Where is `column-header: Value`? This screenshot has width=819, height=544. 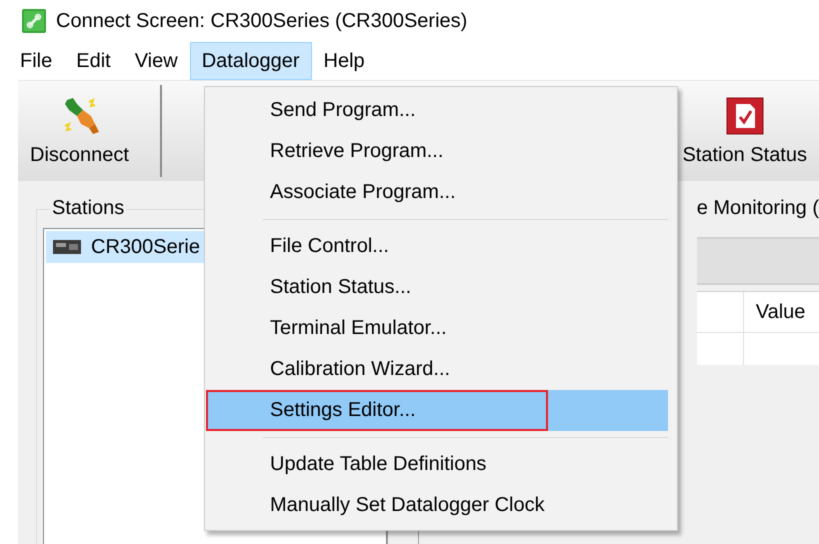 column-header: Value is located at coordinates (780, 312).